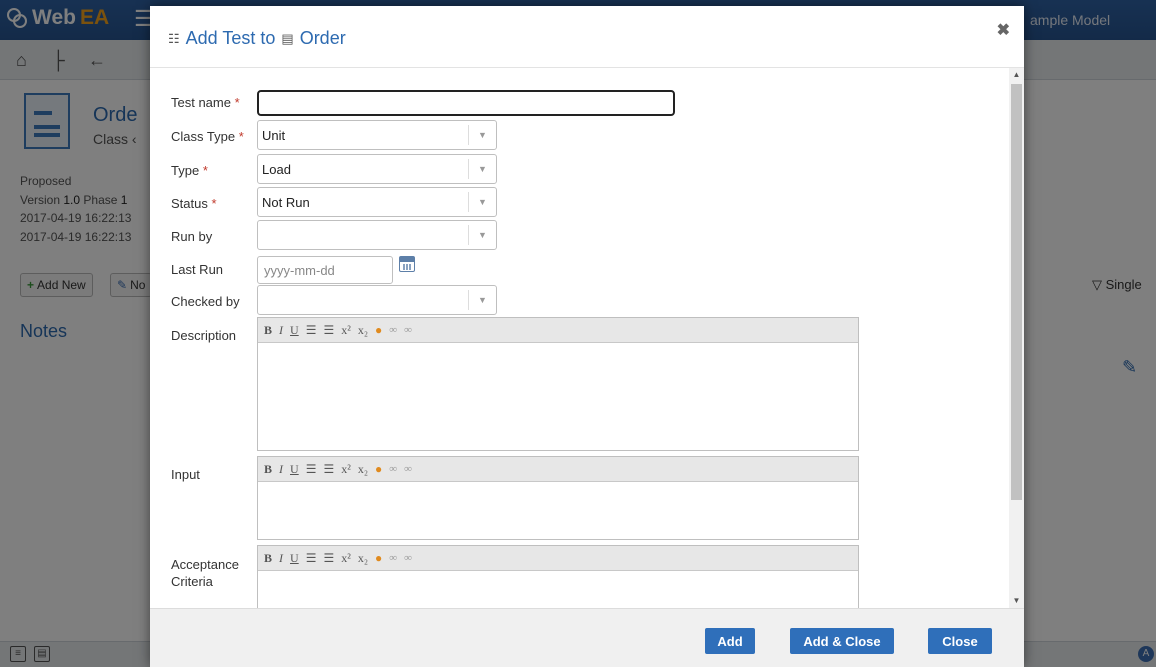 The width and height of the screenshot is (1156, 667). Describe the element at coordinates (1016, 75) in the screenshot. I see `scroll-up-arrow-icon: ▲` at that location.